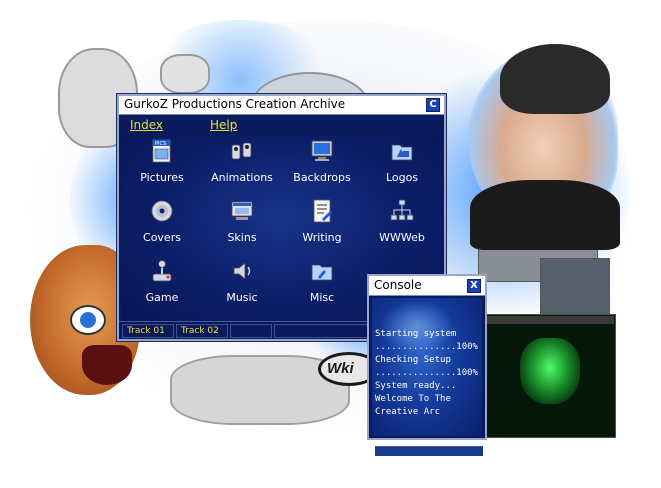 The height and width of the screenshot is (488, 661). What do you see at coordinates (160, 144) in the screenshot?
I see `pictures-icon-badge: PICS` at bounding box center [160, 144].